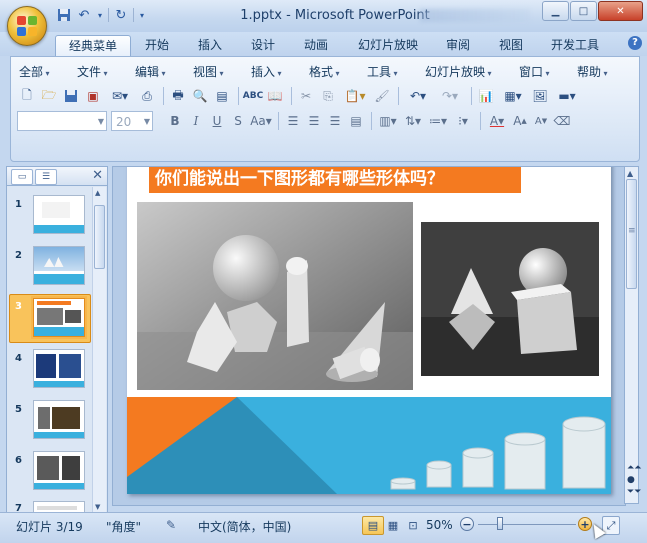 This screenshot has width=647, height=543. Describe the element at coordinates (458, 71) in the screenshot. I see `menu-slide-show: 幻灯片放映` at that location.